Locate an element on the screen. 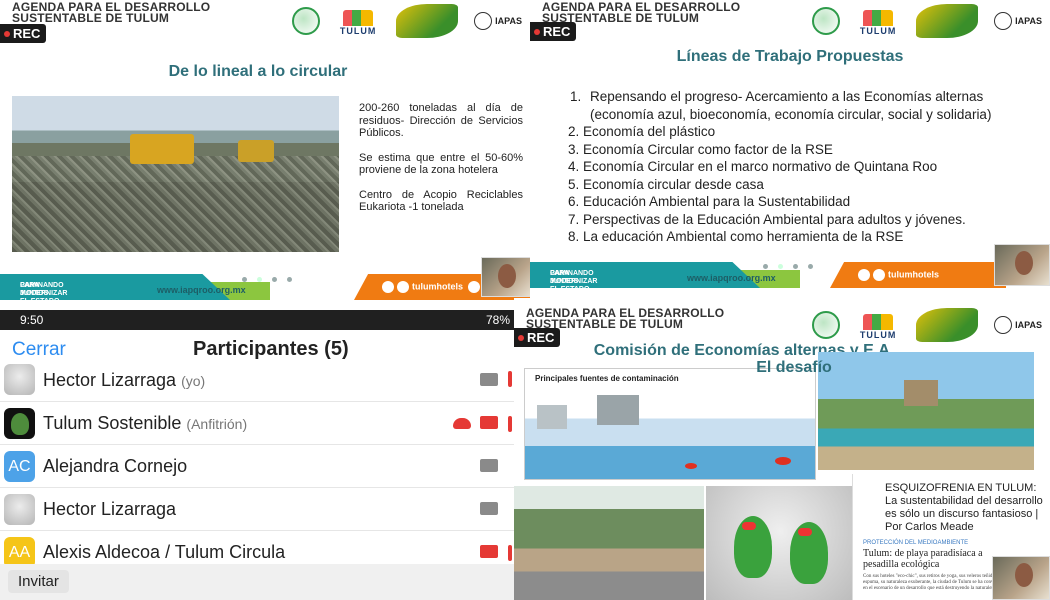  slide-subtitle: El desafío is located at coordinates (794, 367).